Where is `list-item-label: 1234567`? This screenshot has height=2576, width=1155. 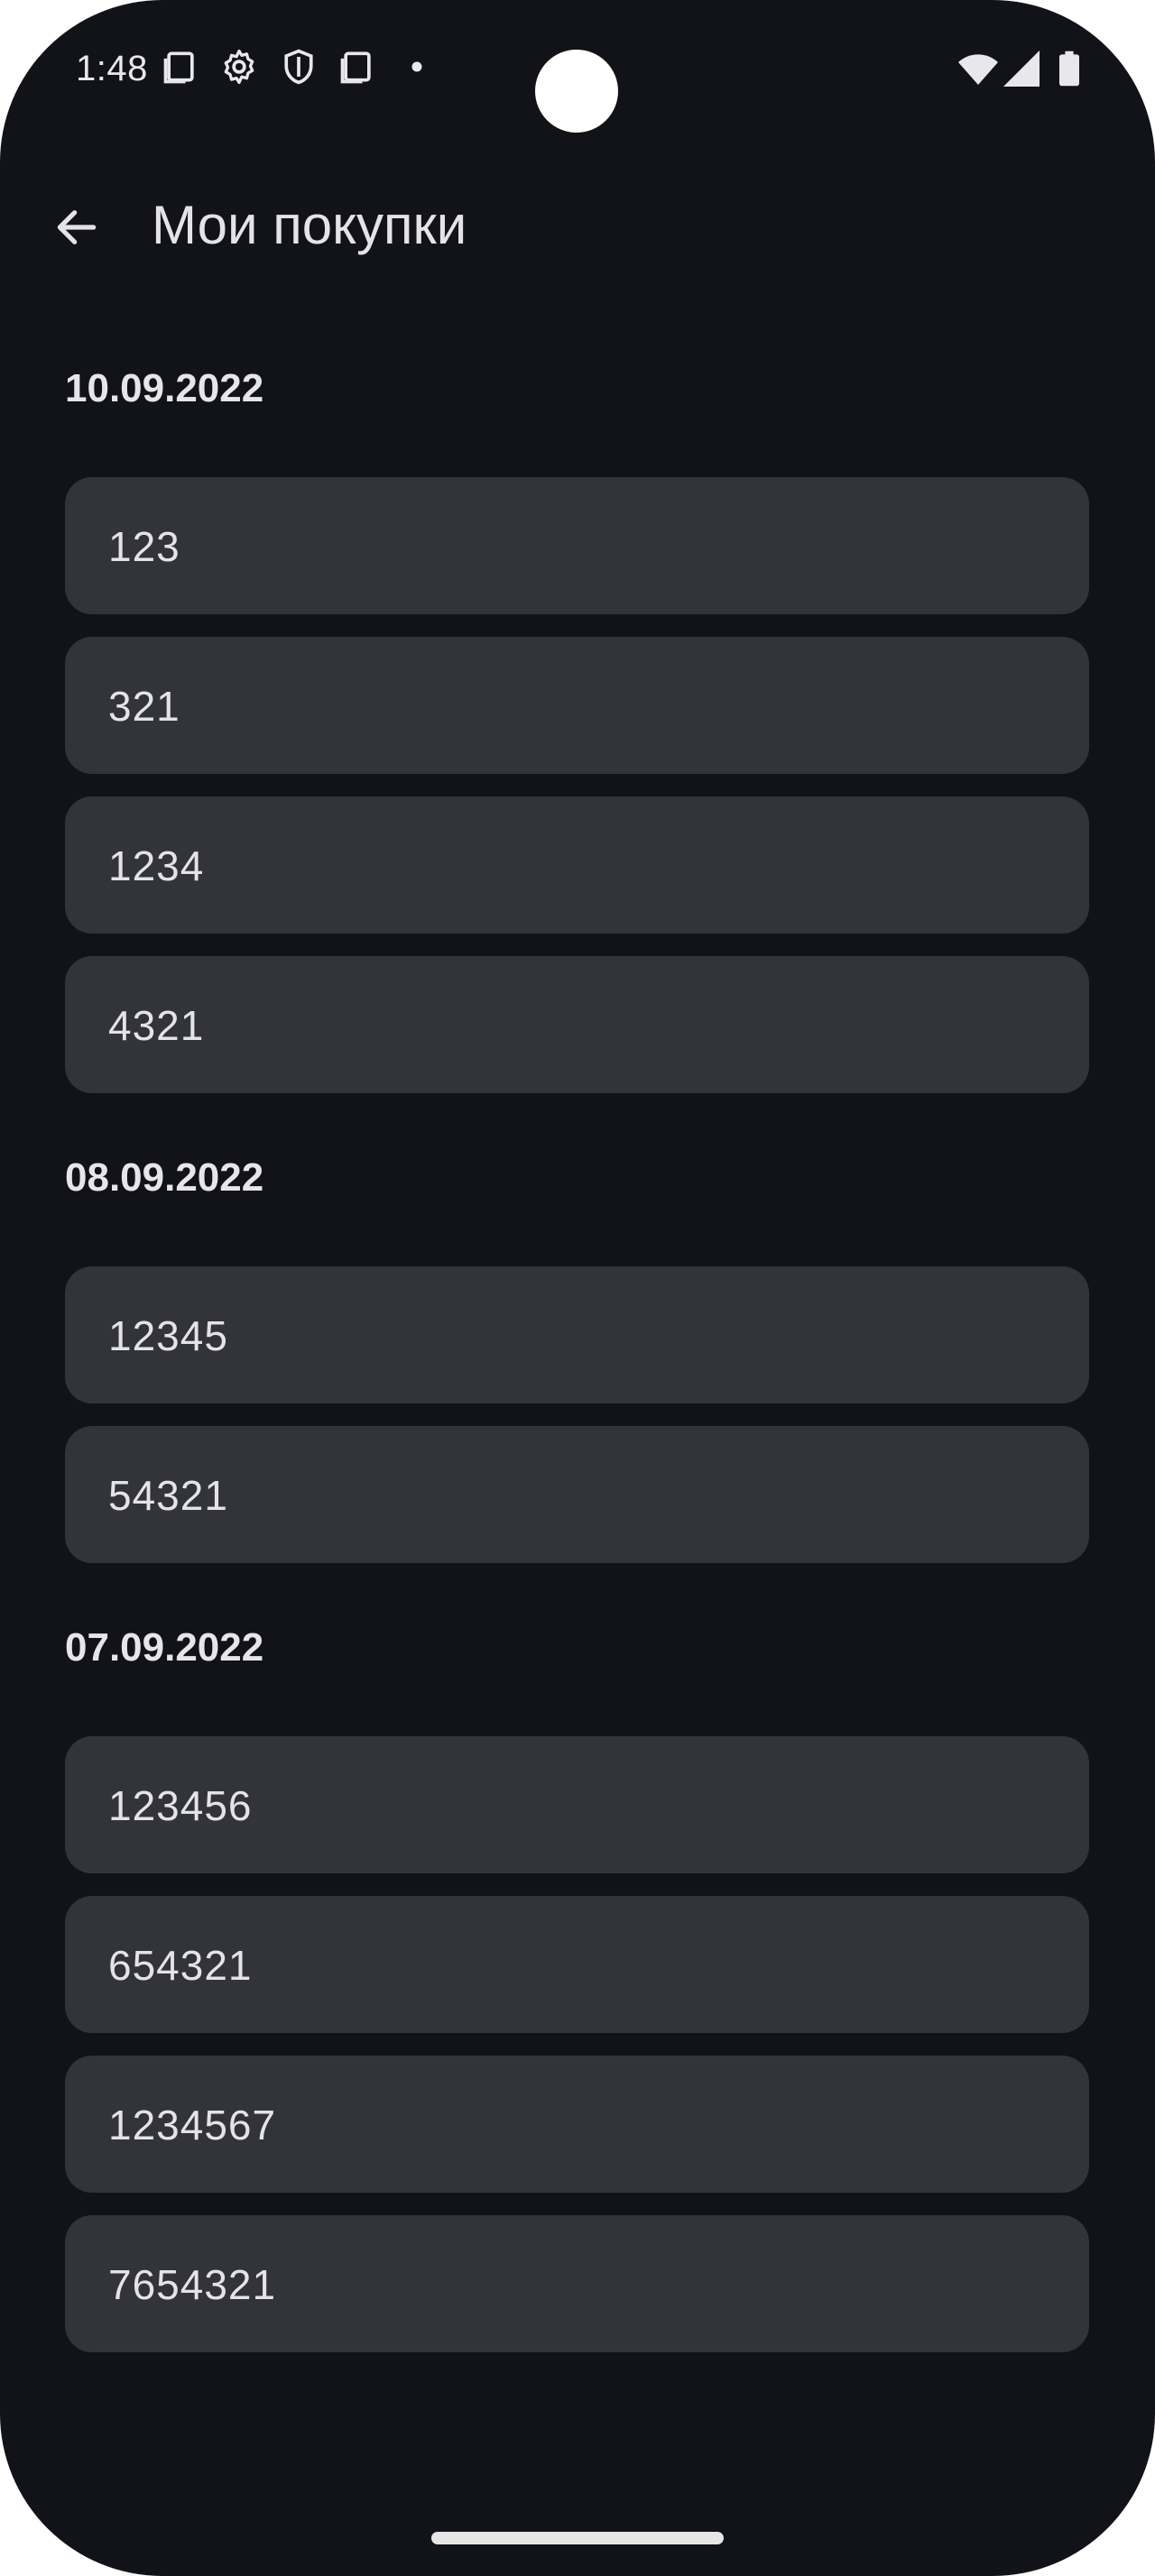 list-item-label: 1234567 is located at coordinates (192, 2125).